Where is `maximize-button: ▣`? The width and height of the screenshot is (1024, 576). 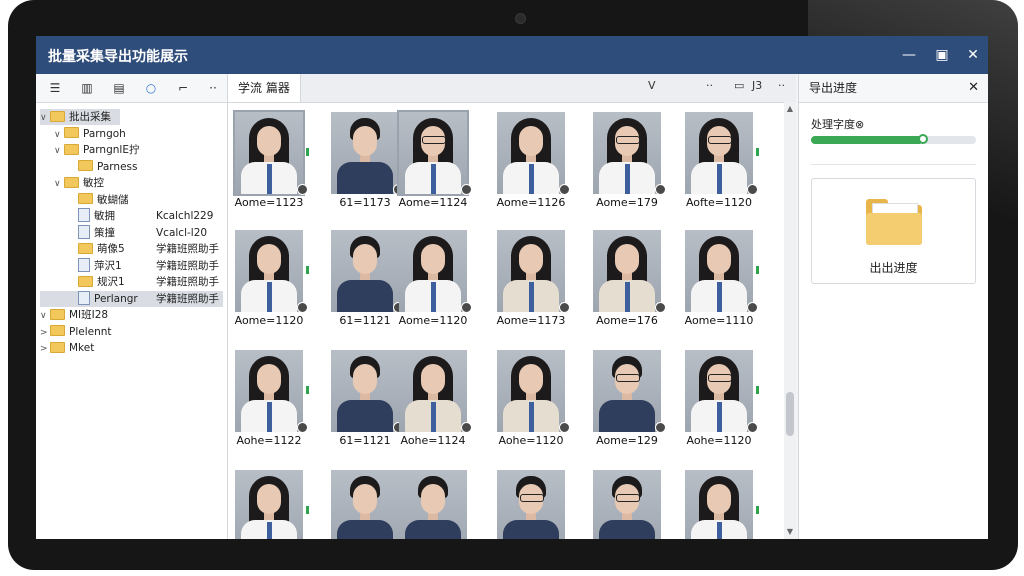 maximize-button: ▣ is located at coordinates (942, 55).